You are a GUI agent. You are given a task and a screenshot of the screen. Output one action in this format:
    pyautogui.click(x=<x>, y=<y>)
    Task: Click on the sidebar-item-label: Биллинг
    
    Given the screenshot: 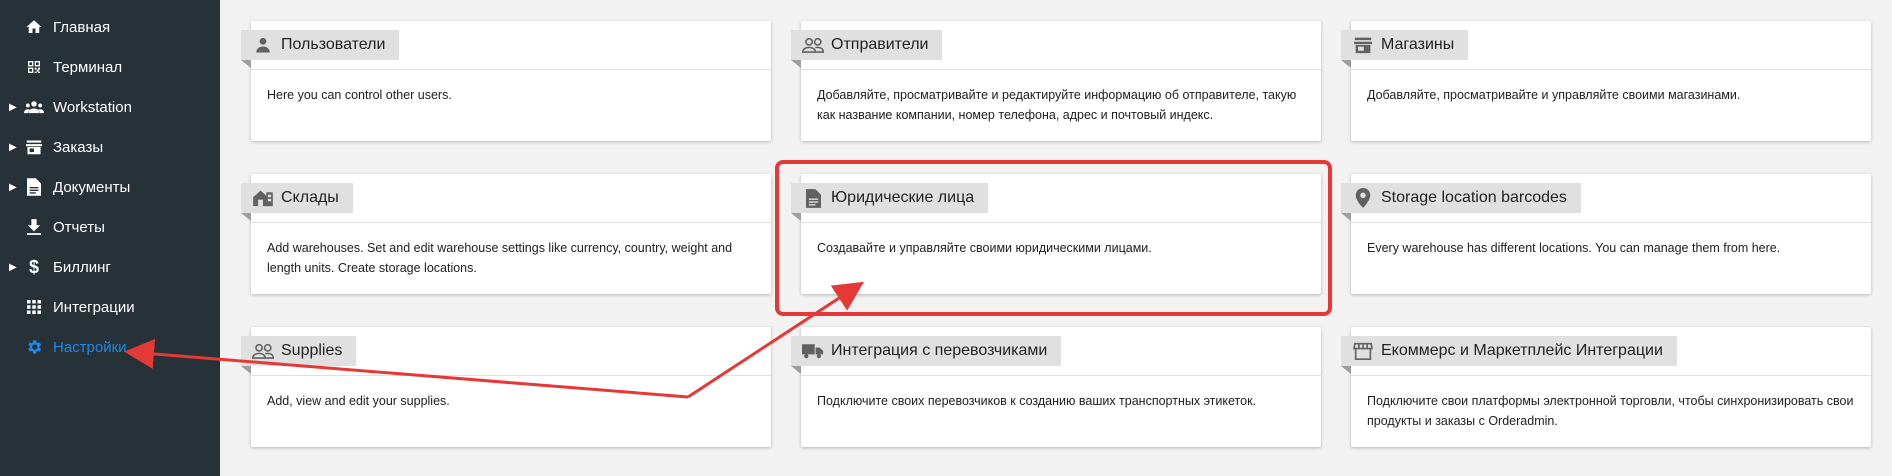 What is the action you would take?
    pyautogui.click(x=82, y=267)
    